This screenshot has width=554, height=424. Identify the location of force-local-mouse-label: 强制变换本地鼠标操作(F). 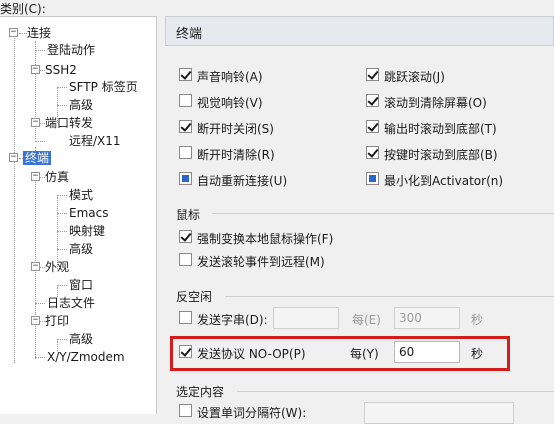
(265, 239).